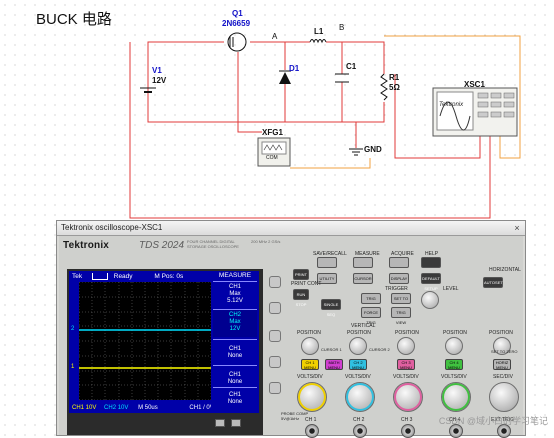  Describe the element at coordinates (517, 228) in the screenshot. I see `close-icon: ×` at that location.